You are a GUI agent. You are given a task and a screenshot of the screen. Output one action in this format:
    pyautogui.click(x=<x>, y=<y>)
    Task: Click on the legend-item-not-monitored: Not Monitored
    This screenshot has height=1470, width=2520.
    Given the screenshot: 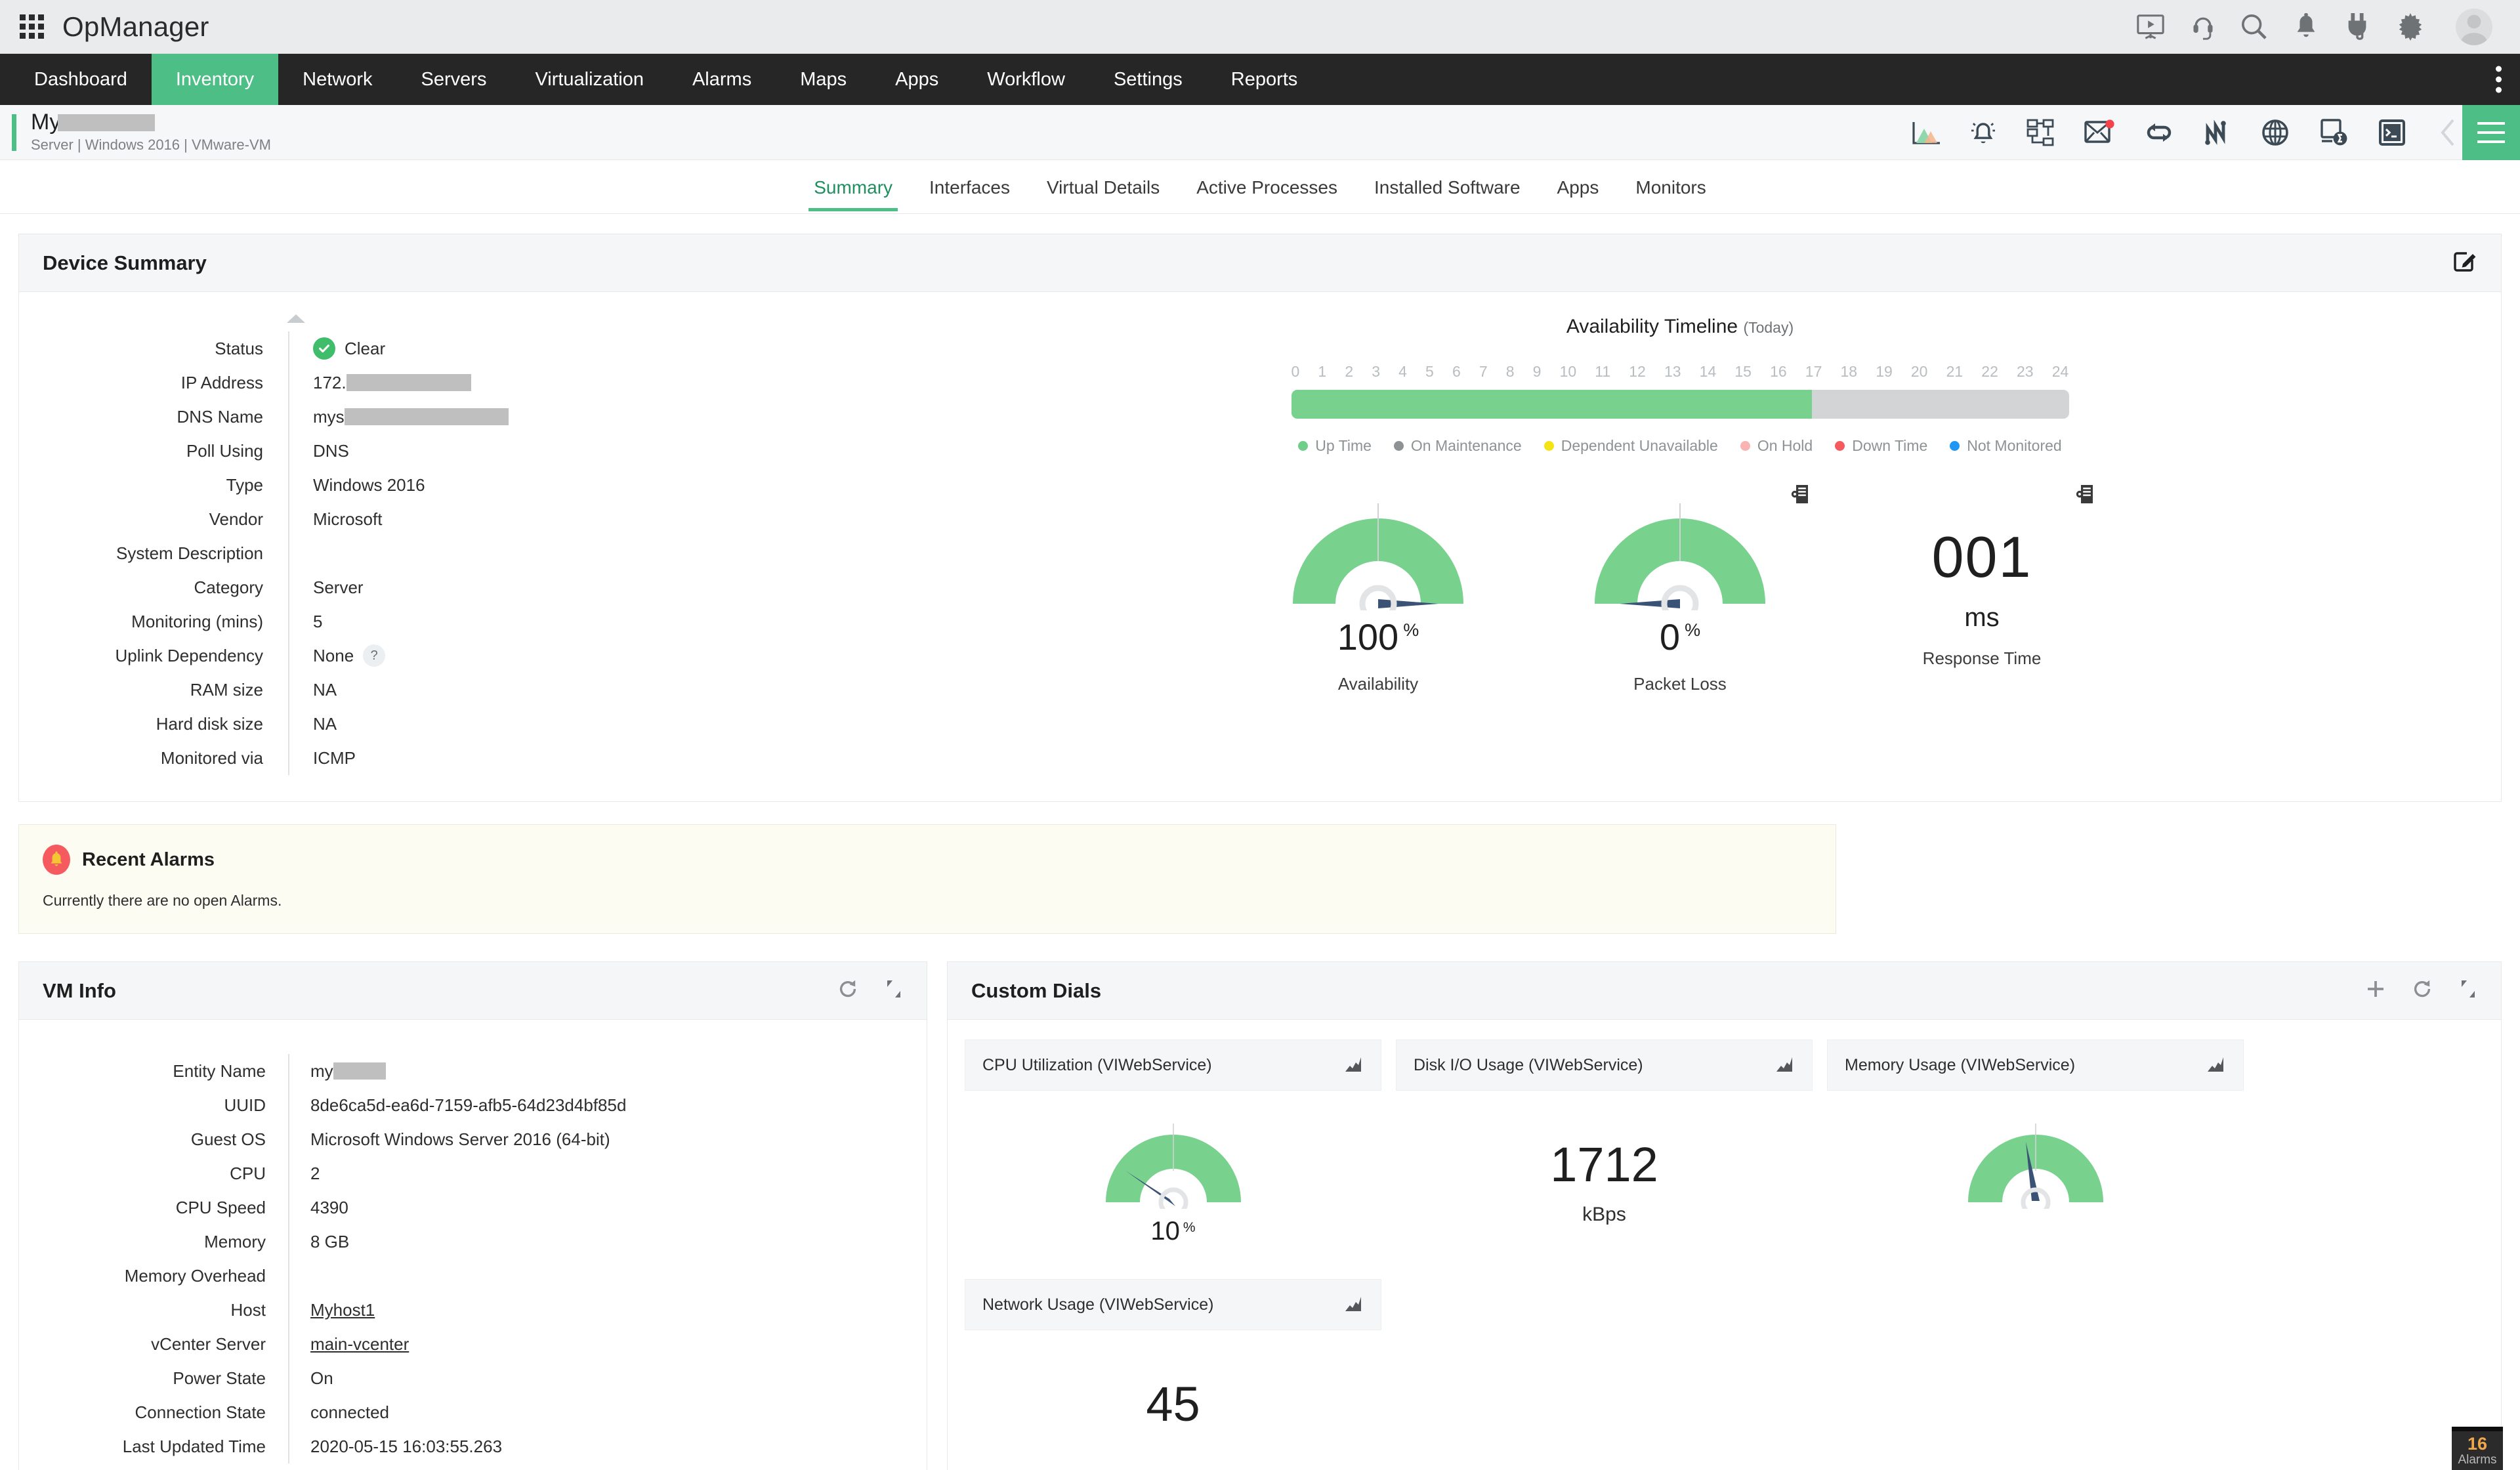 What is the action you would take?
    pyautogui.click(x=2006, y=446)
    